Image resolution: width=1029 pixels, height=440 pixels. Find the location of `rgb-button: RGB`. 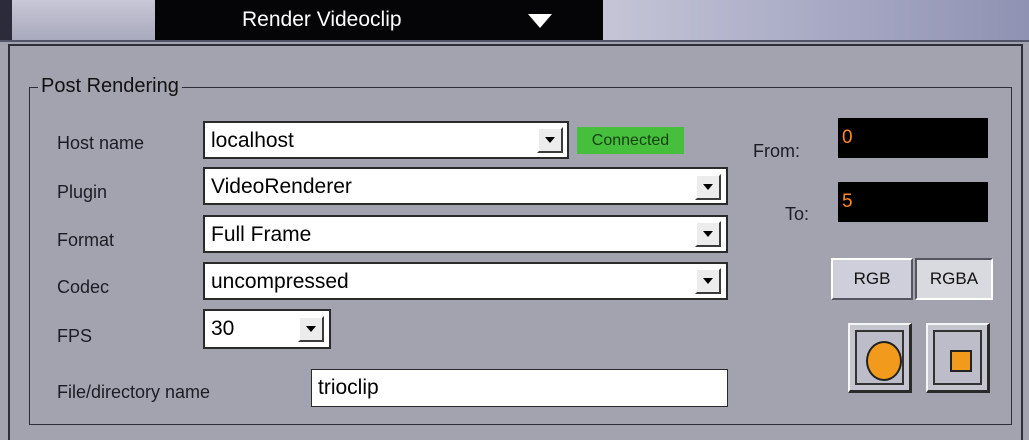

rgb-button: RGB is located at coordinates (872, 279).